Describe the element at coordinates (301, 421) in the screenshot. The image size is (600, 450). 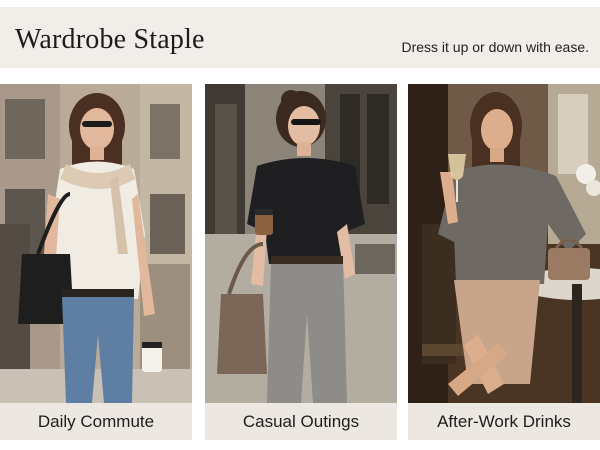
I see `card-caption: Casual Outings` at that location.